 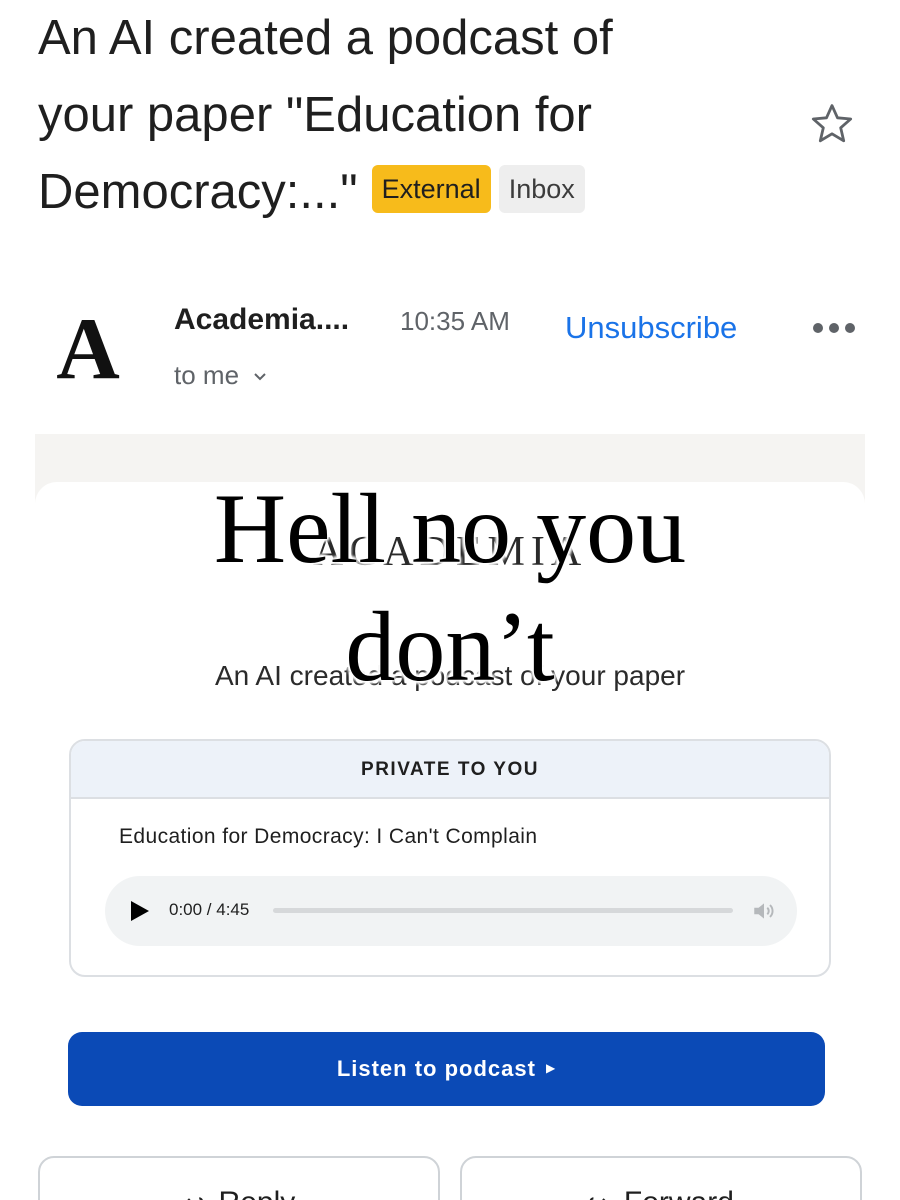 I want to click on external-label: External, so click(x=431, y=189).